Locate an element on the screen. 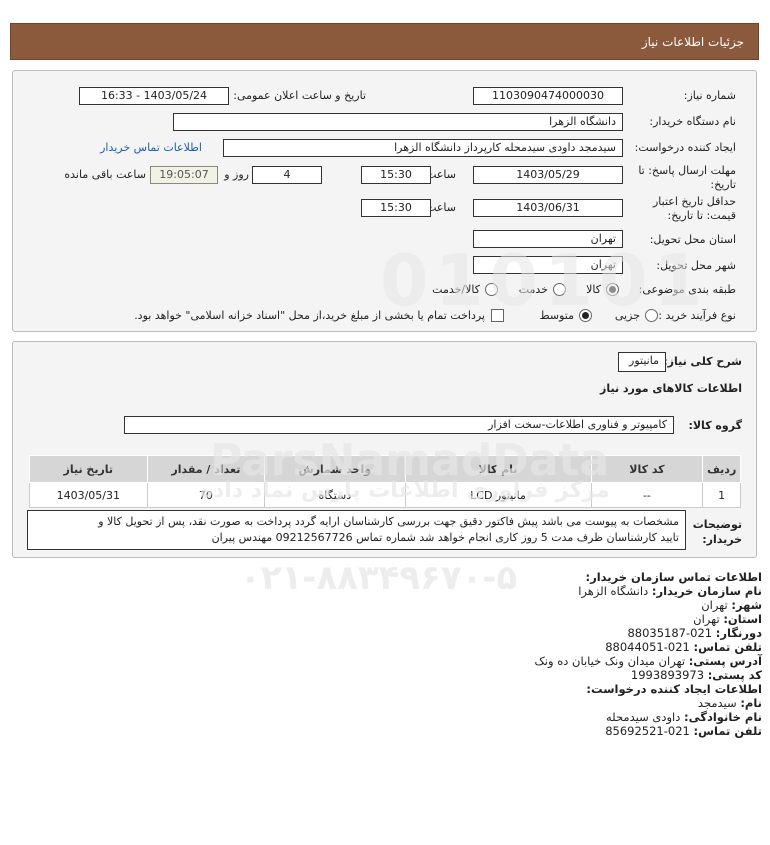 Image resolution: width=770 pixels, height=845 pixels. goods-group-label: گروه کالا: is located at coordinates (715, 425).